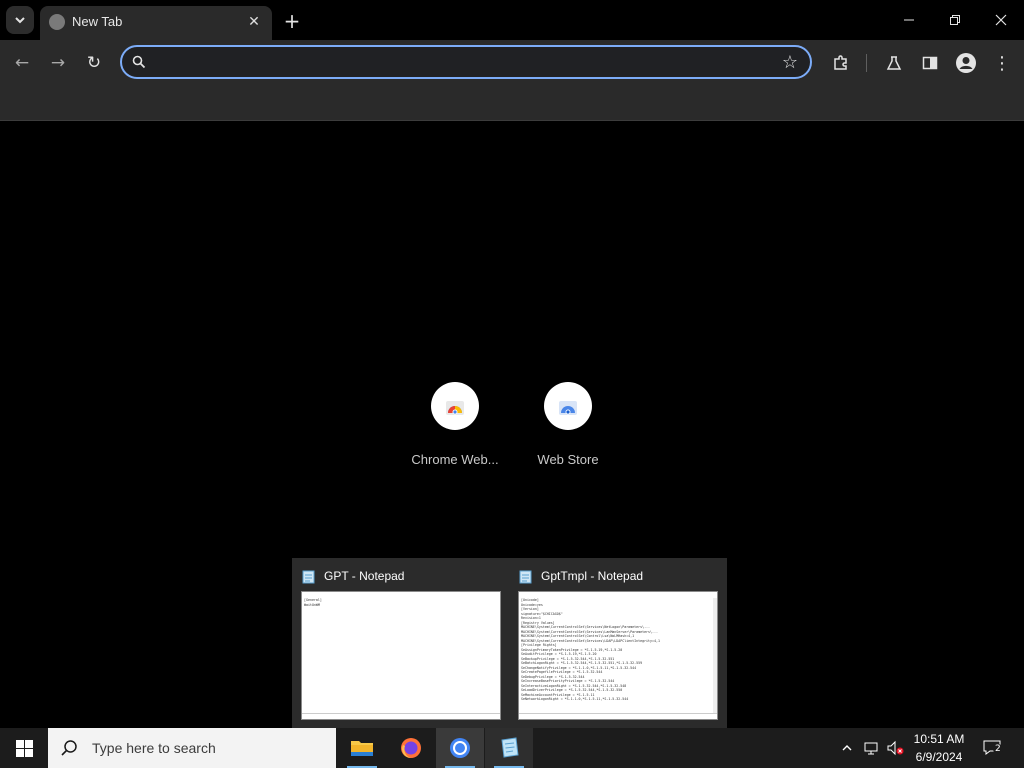  I want to click on volume-tray-button, so click(895, 748).